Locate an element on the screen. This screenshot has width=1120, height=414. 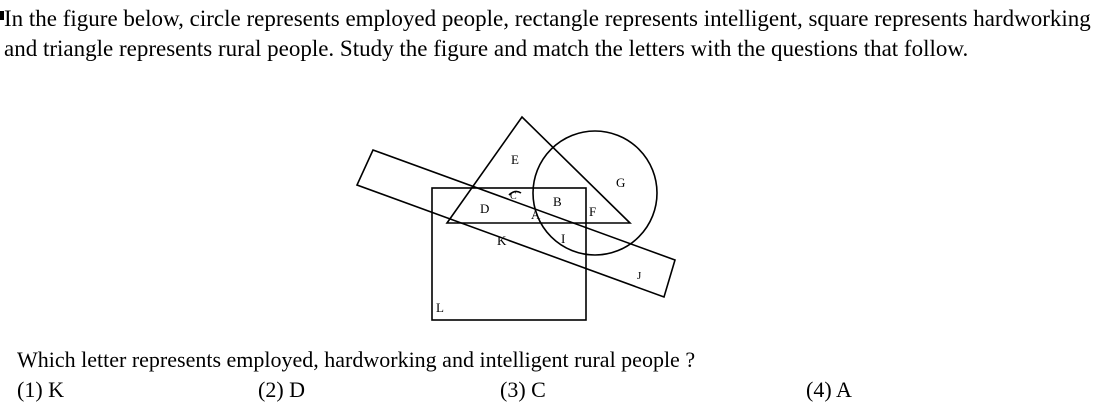
label-d: D is located at coordinates (484, 208).